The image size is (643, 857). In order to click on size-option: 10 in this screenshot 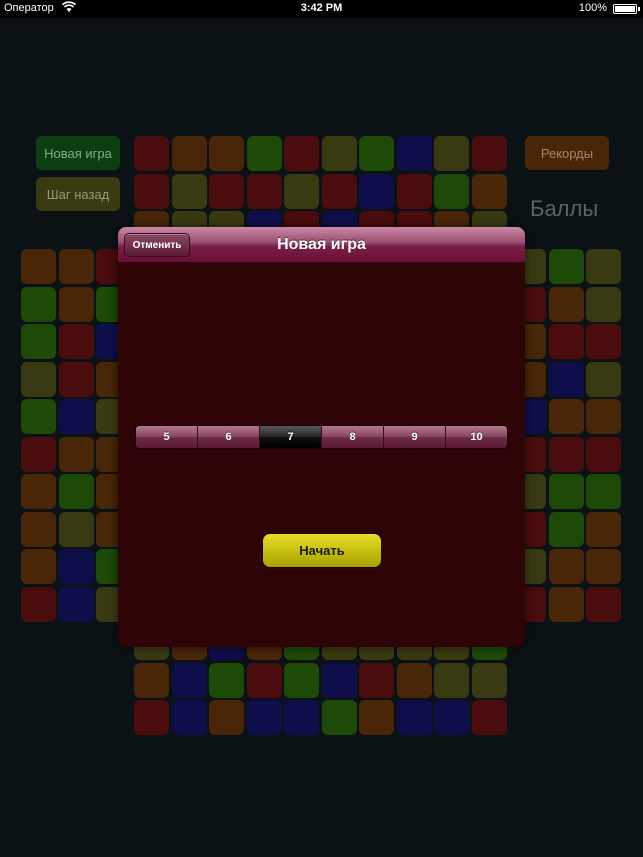, I will do `click(476, 437)`.